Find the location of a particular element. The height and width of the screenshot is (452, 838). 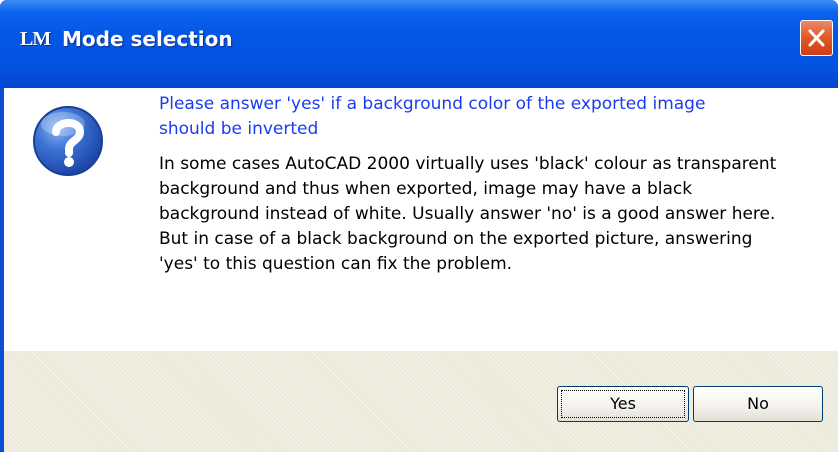

close-button is located at coordinates (816, 38).